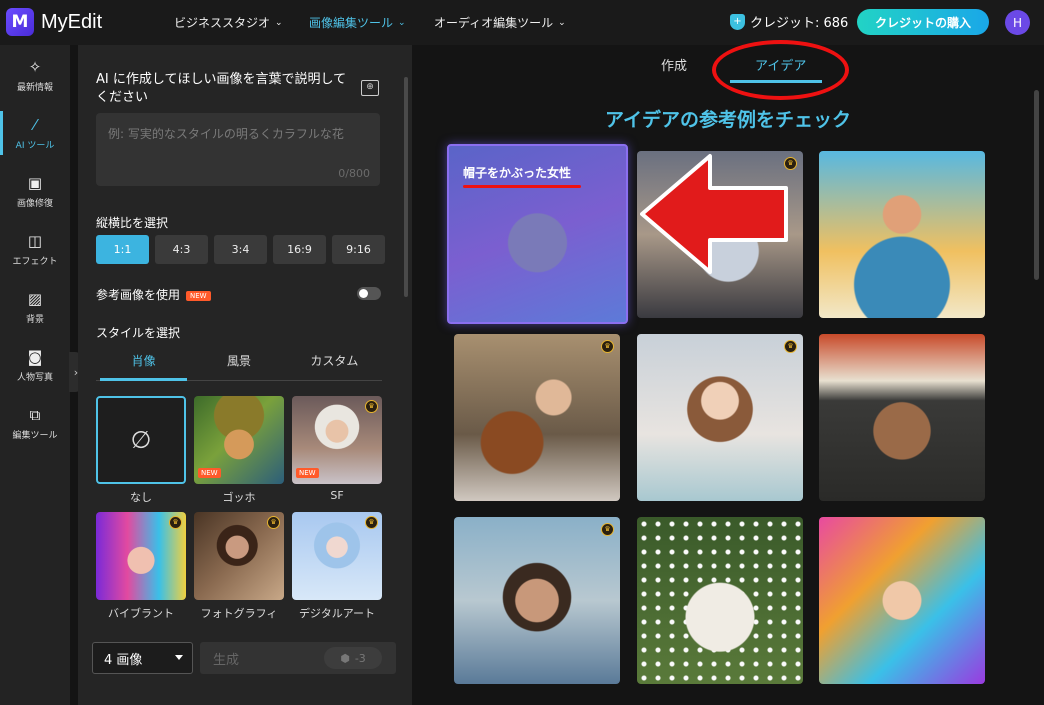 This screenshot has width=1044, height=705. Describe the element at coordinates (141, 613) in the screenshot. I see `style-name: バイブラント` at that location.